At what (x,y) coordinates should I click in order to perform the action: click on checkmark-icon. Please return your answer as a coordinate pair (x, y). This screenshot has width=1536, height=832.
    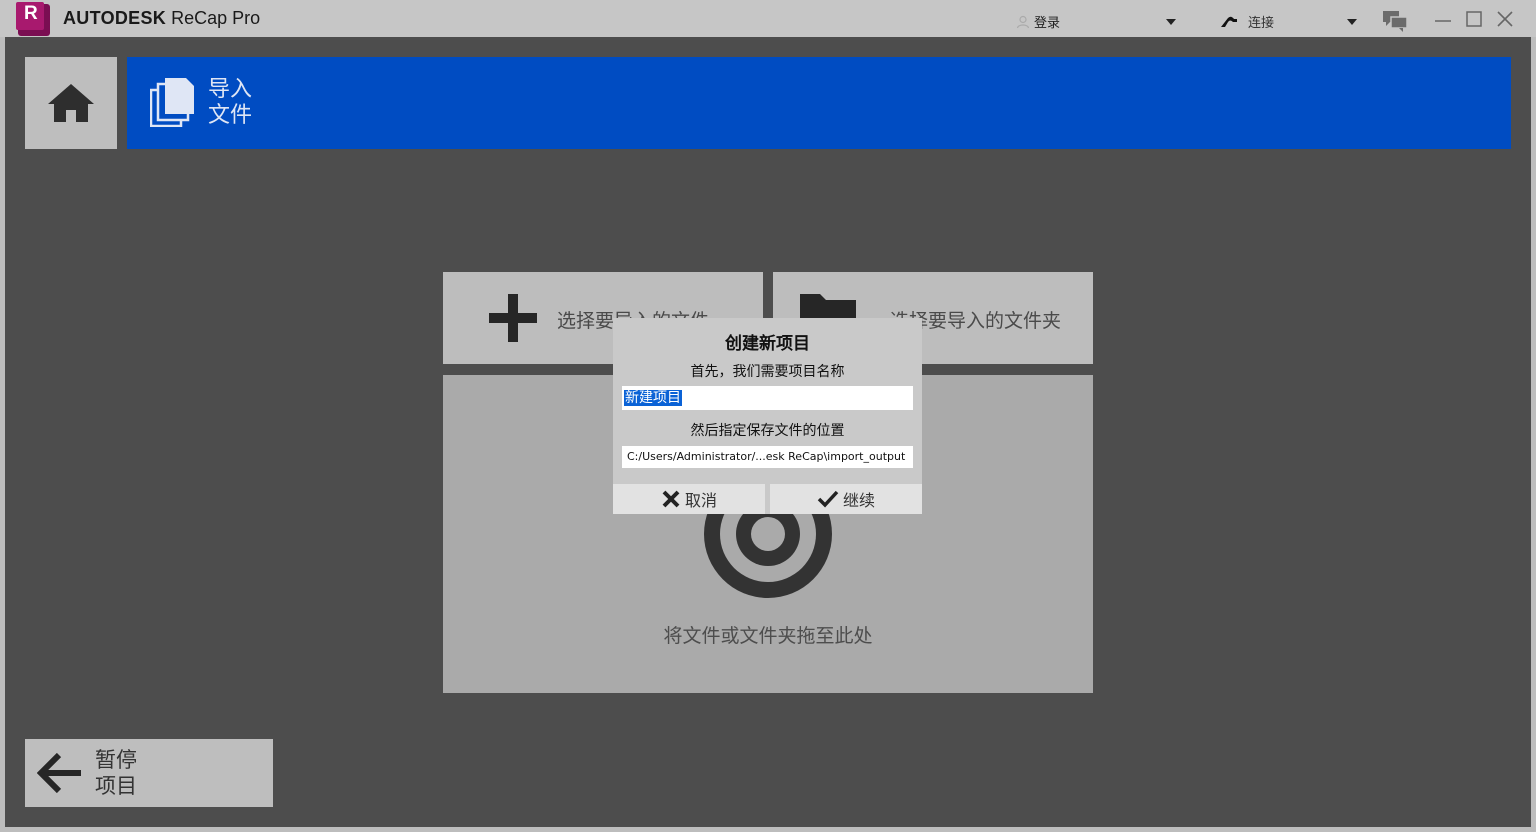
    Looking at the image, I should click on (828, 499).